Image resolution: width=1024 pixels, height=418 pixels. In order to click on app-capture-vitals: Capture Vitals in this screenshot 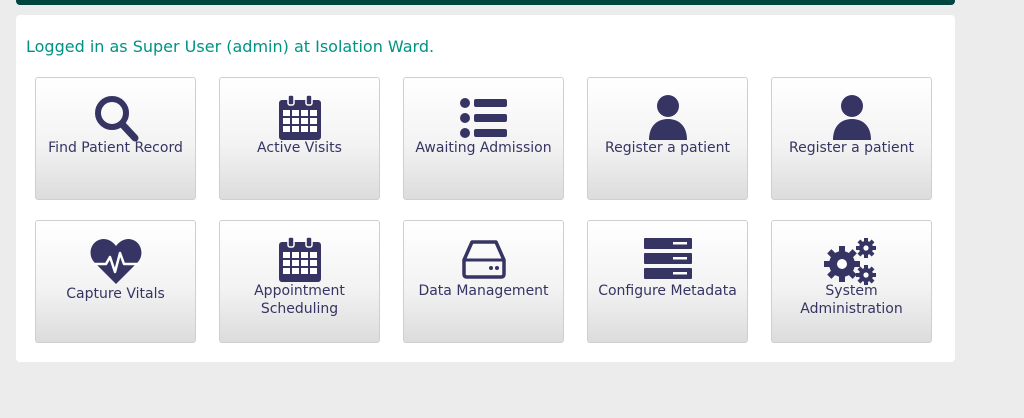, I will do `click(115, 281)`.